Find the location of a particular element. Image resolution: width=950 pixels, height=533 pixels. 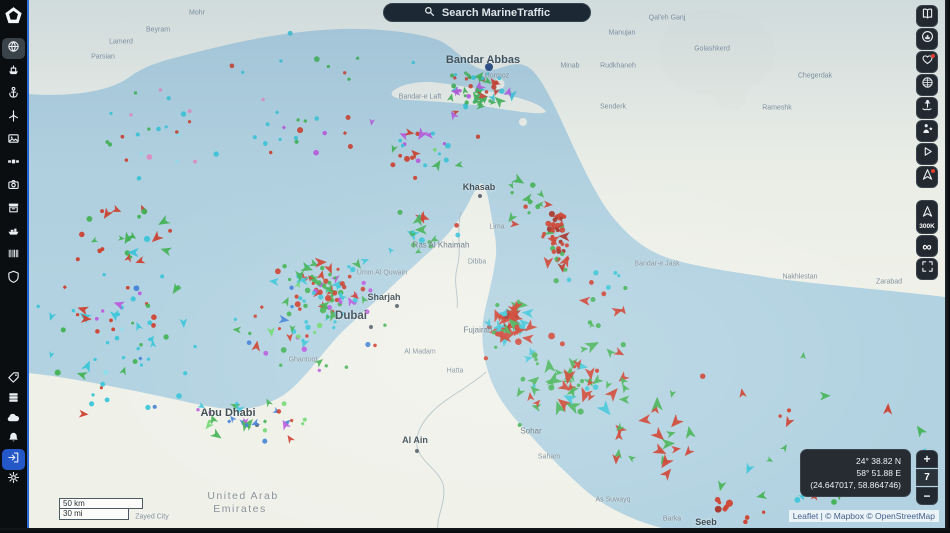

toolbar-favorites-button is located at coordinates (927, 62).